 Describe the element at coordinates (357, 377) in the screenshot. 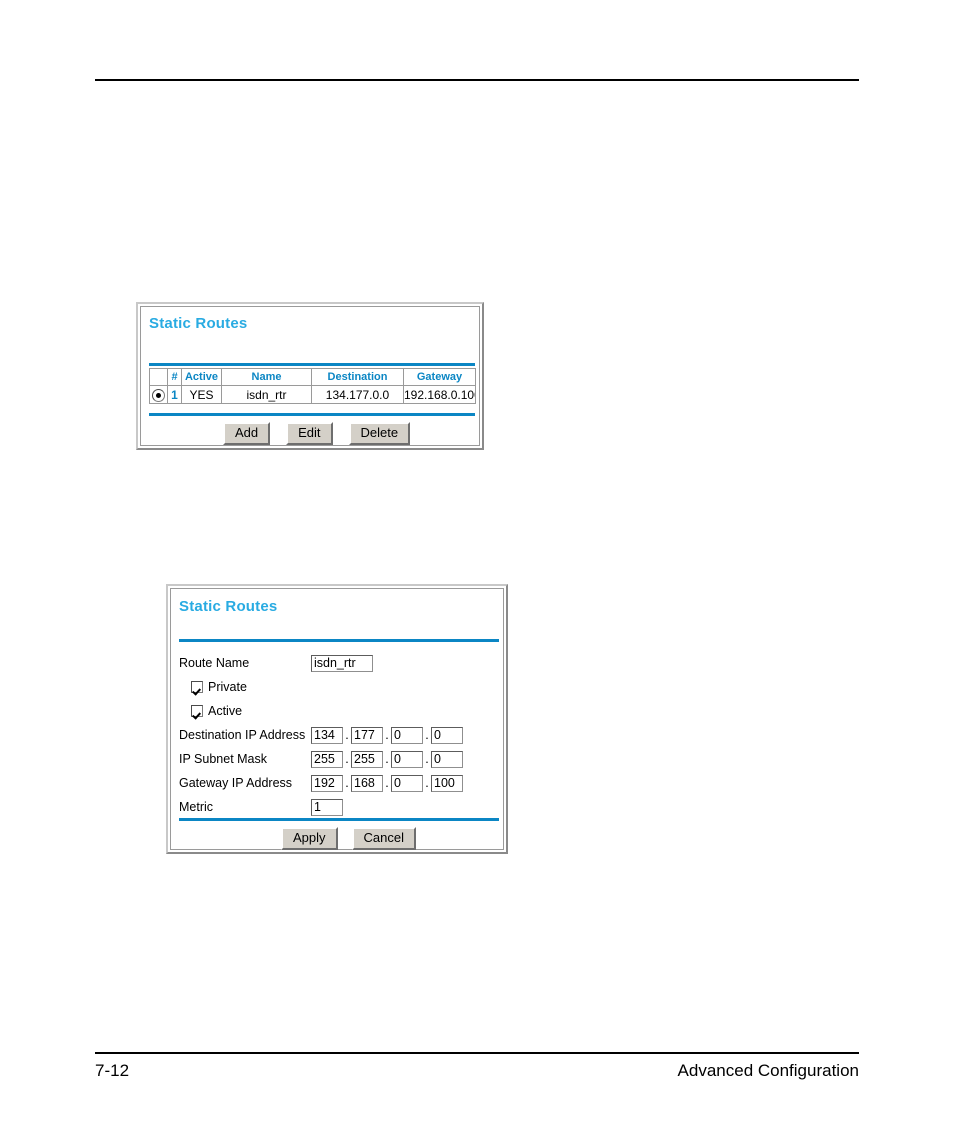

I see `column-header-destination: Destination` at that location.